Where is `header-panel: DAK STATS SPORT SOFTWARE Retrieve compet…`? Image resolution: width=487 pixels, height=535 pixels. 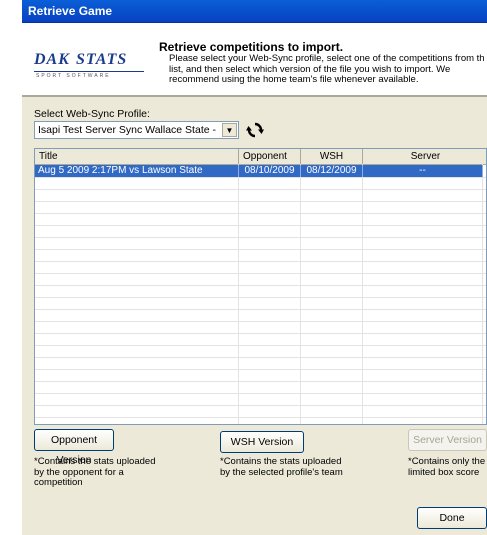 header-panel: DAK STATS SPORT SOFTWARE Retrieve compet… is located at coordinates (254, 60).